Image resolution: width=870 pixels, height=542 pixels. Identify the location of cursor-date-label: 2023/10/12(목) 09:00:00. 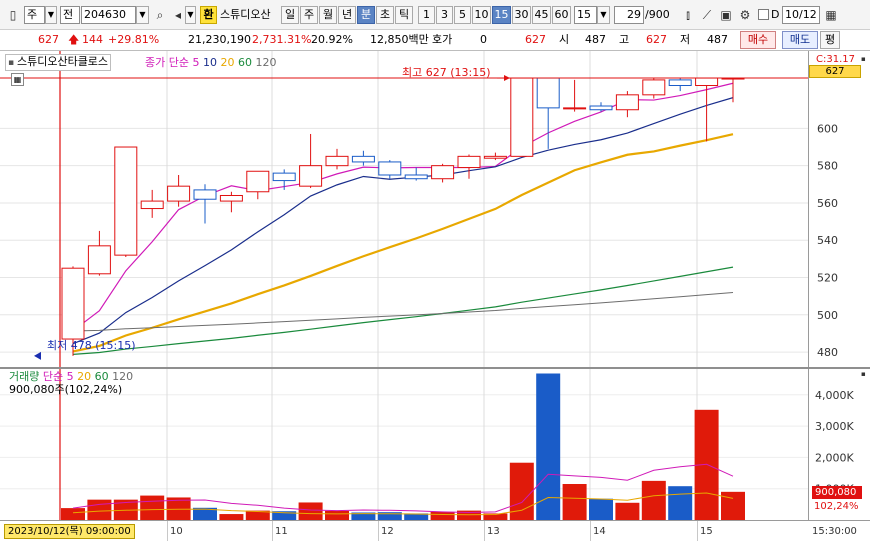
(69, 531).